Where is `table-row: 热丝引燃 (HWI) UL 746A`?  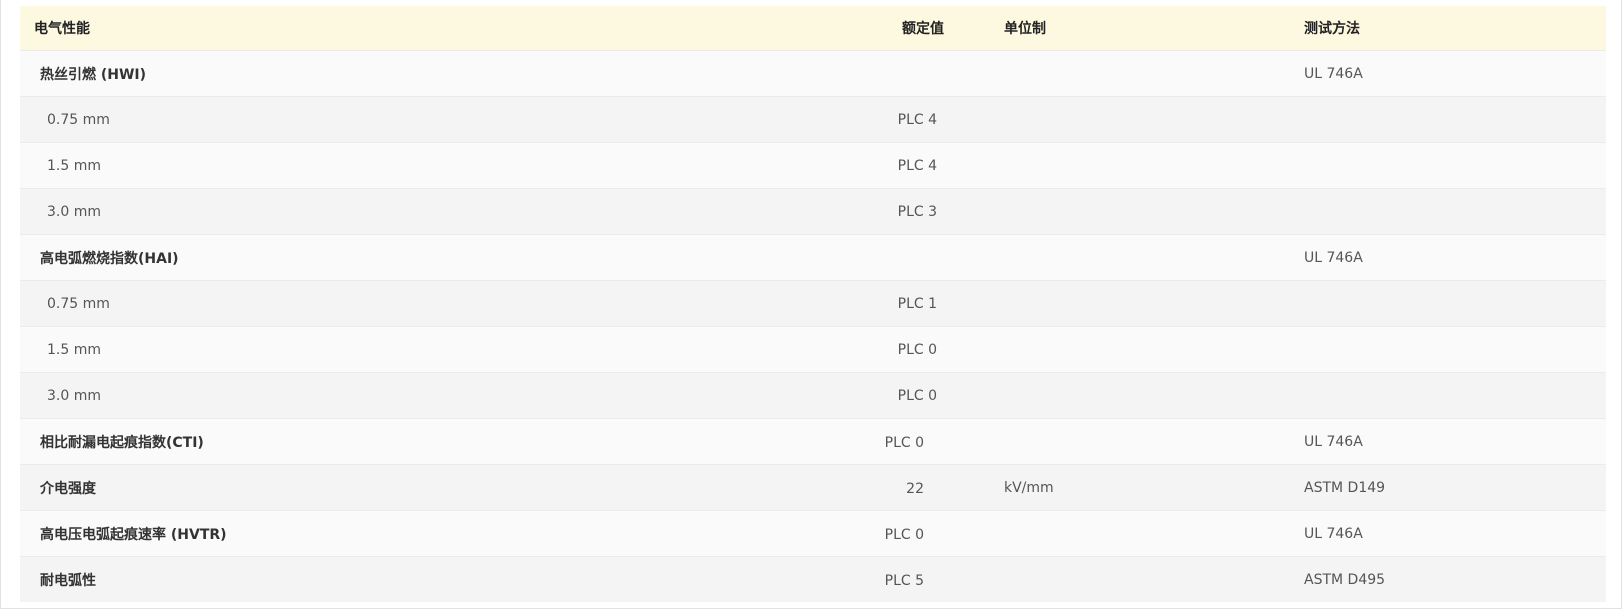 table-row: 热丝引燃 (HWI) UL 746A is located at coordinates (813, 73).